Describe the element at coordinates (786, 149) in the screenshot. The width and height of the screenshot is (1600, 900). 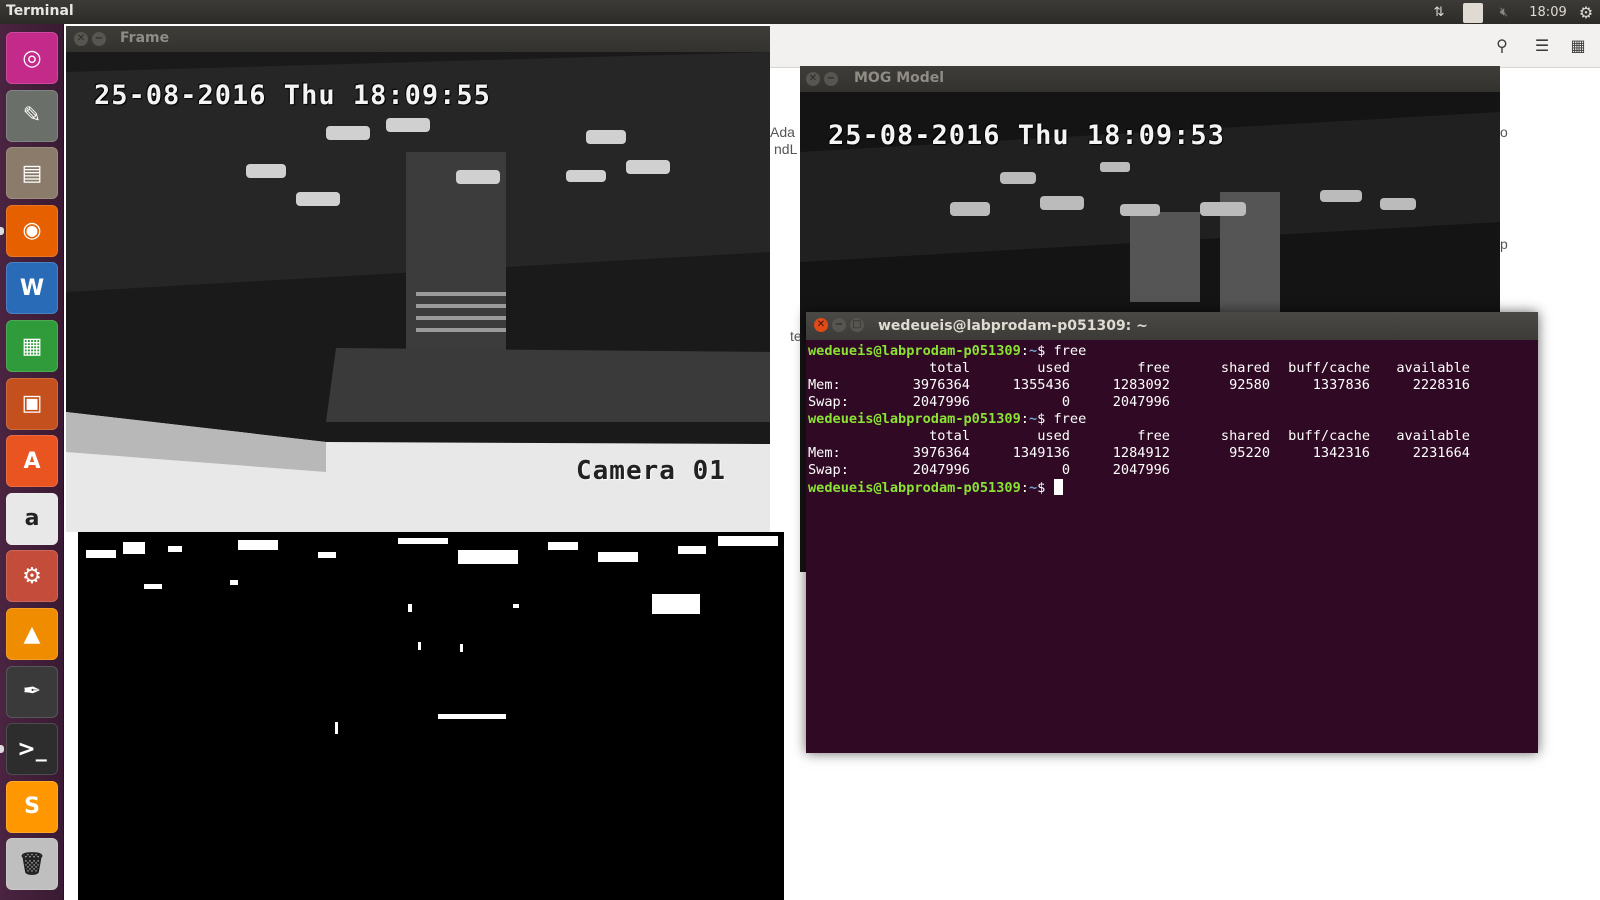
I see `background-text-b: ndL` at that location.